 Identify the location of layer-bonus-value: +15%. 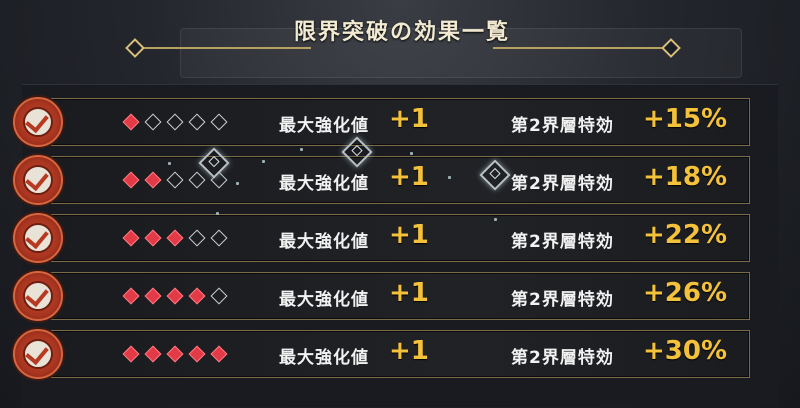
(685, 119).